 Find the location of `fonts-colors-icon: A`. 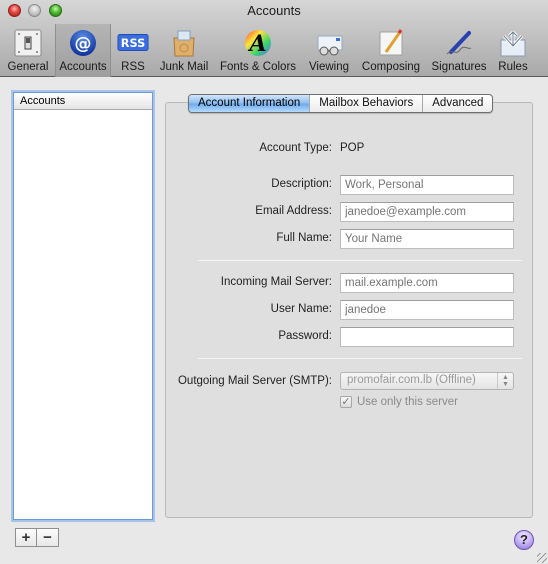

fonts-colors-icon: A is located at coordinates (258, 43).